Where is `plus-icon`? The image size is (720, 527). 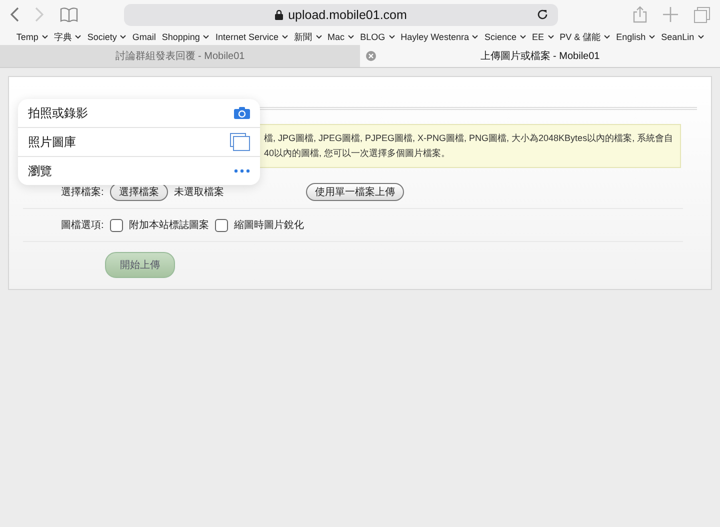
plus-icon is located at coordinates (670, 14).